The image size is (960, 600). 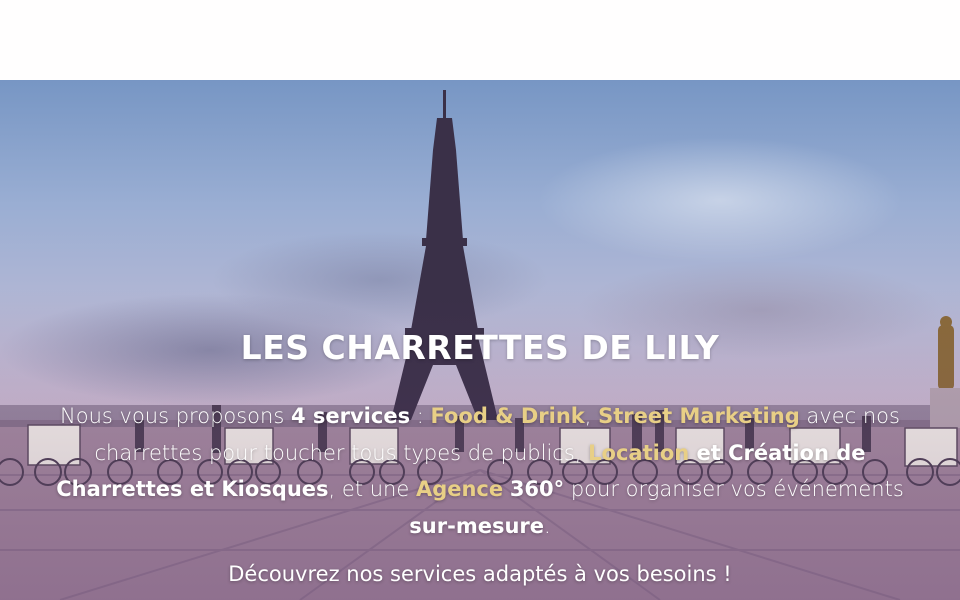 What do you see at coordinates (506, 489) in the screenshot?
I see `space-text` at bounding box center [506, 489].